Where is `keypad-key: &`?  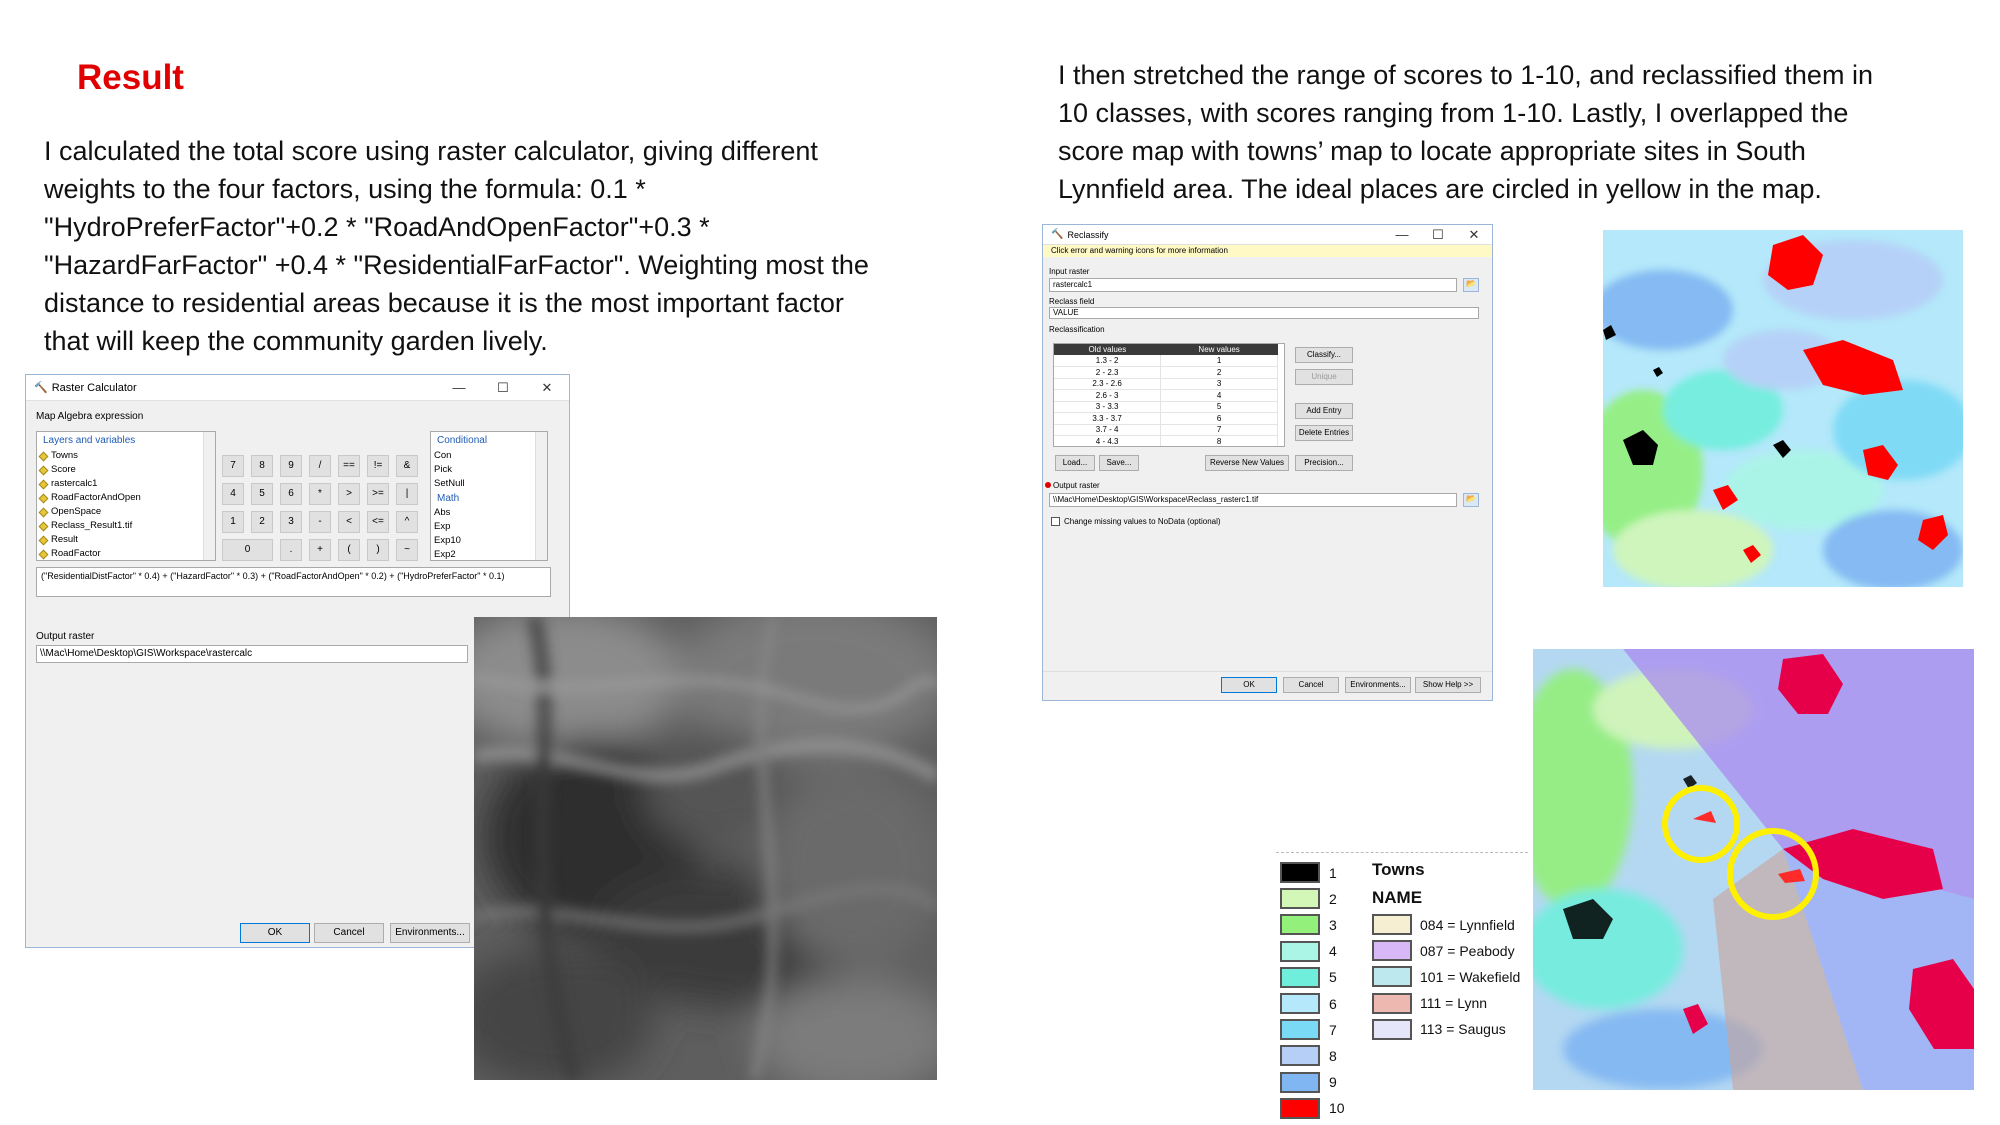 keypad-key: & is located at coordinates (407, 466).